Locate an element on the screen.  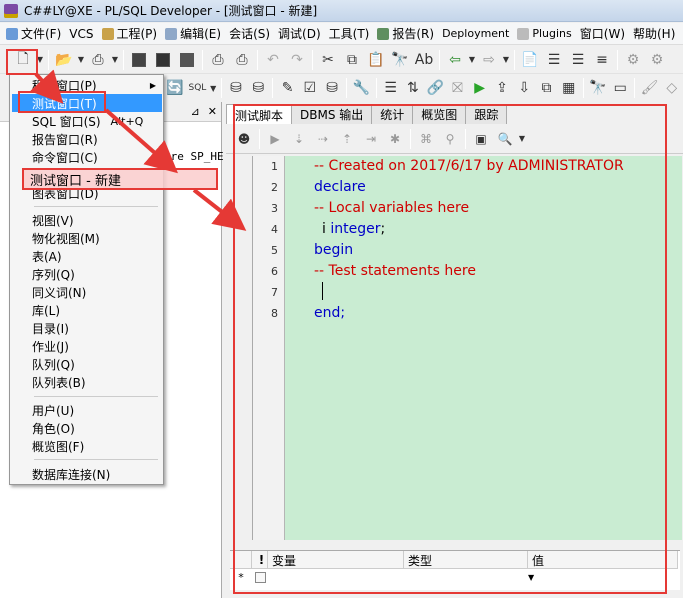
commit-icon: ⛁ is located at coordinates (236, 88).